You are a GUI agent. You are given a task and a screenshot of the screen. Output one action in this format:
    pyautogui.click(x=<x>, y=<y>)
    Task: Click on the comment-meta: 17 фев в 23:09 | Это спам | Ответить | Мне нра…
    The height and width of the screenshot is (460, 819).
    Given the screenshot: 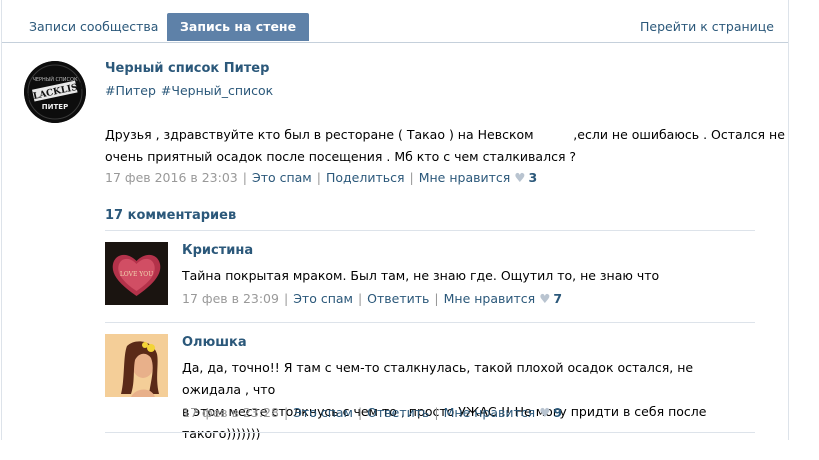 What is the action you would take?
    pyautogui.click(x=372, y=298)
    